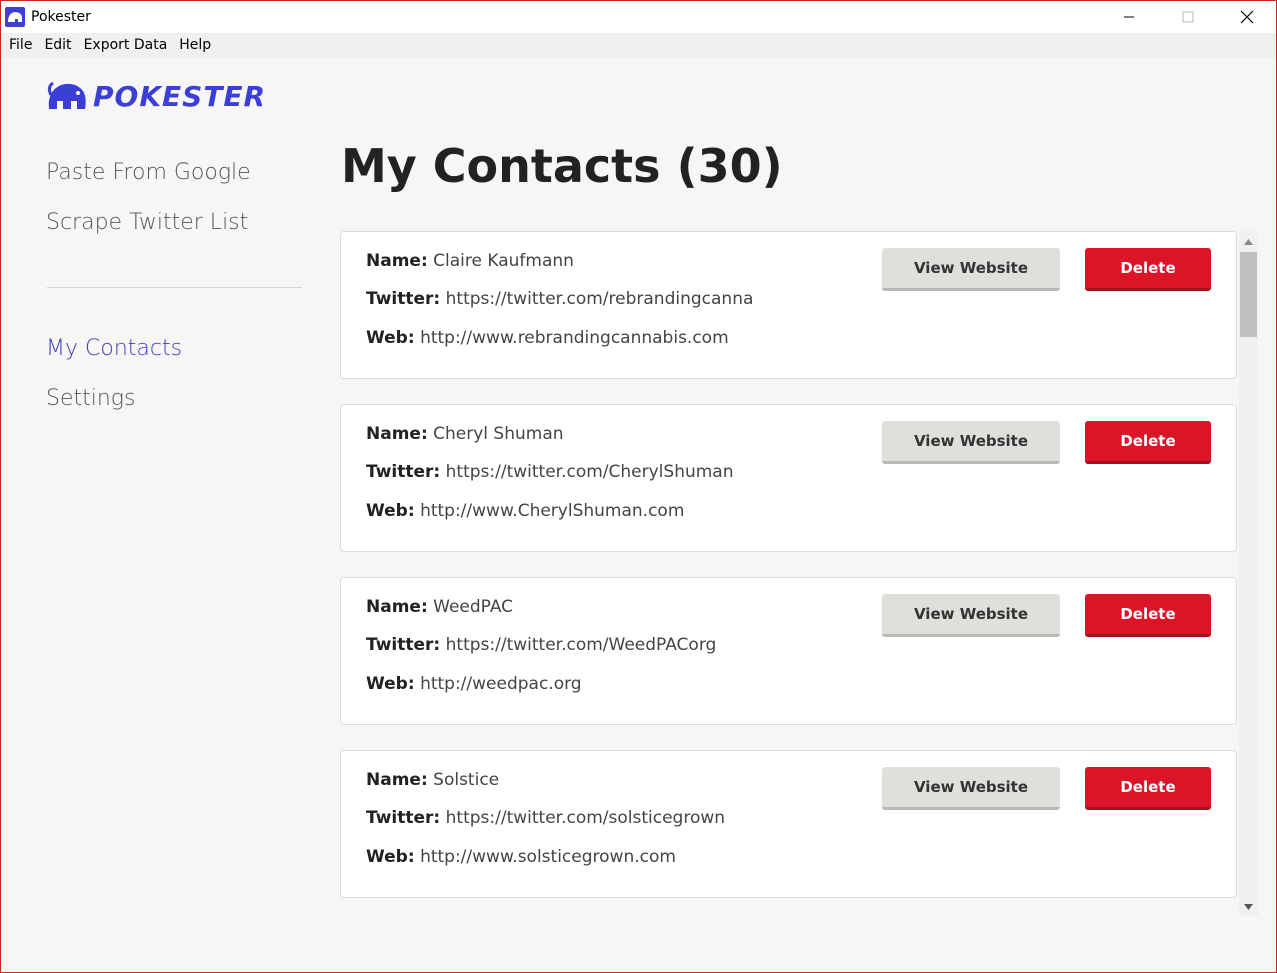 Image resolution: width=1277 pixels, height=973 pixels. I want to click on scroll-up-button, so click(1248, 242).